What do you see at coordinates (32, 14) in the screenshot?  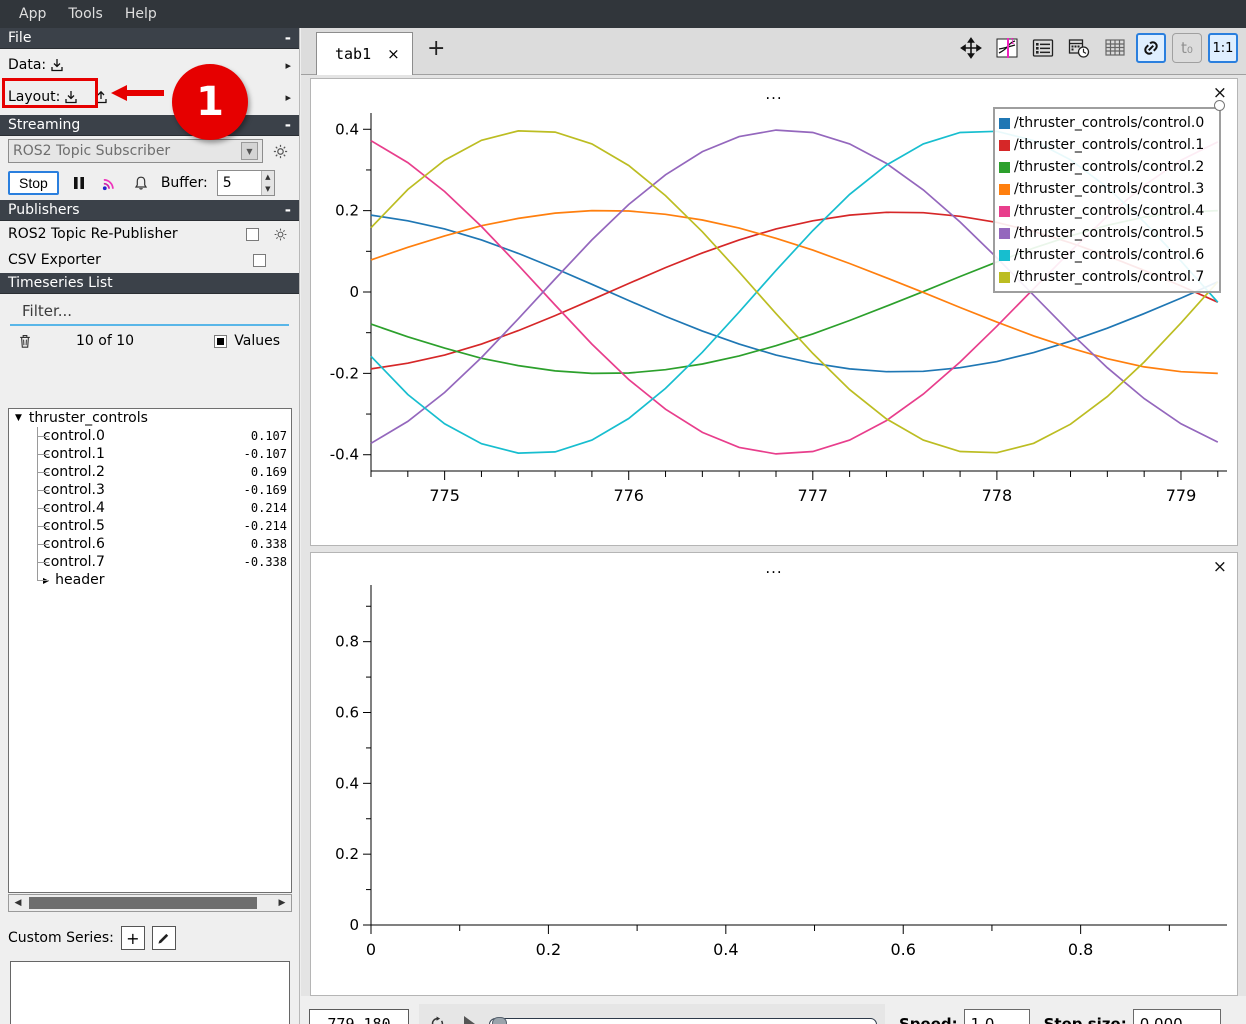 I see `menu-item-app: App` at bounding box center [32, 14].